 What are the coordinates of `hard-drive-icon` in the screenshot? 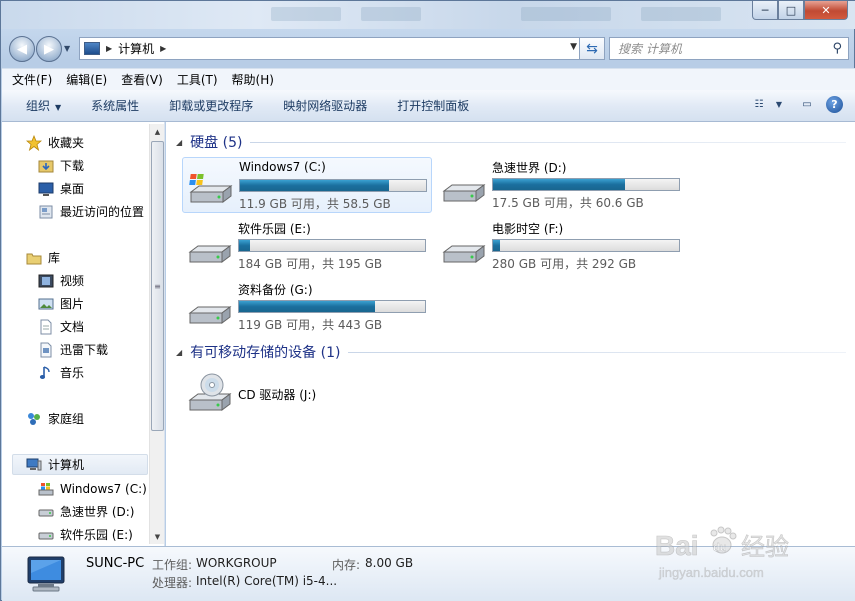 It's located at (464, 188).